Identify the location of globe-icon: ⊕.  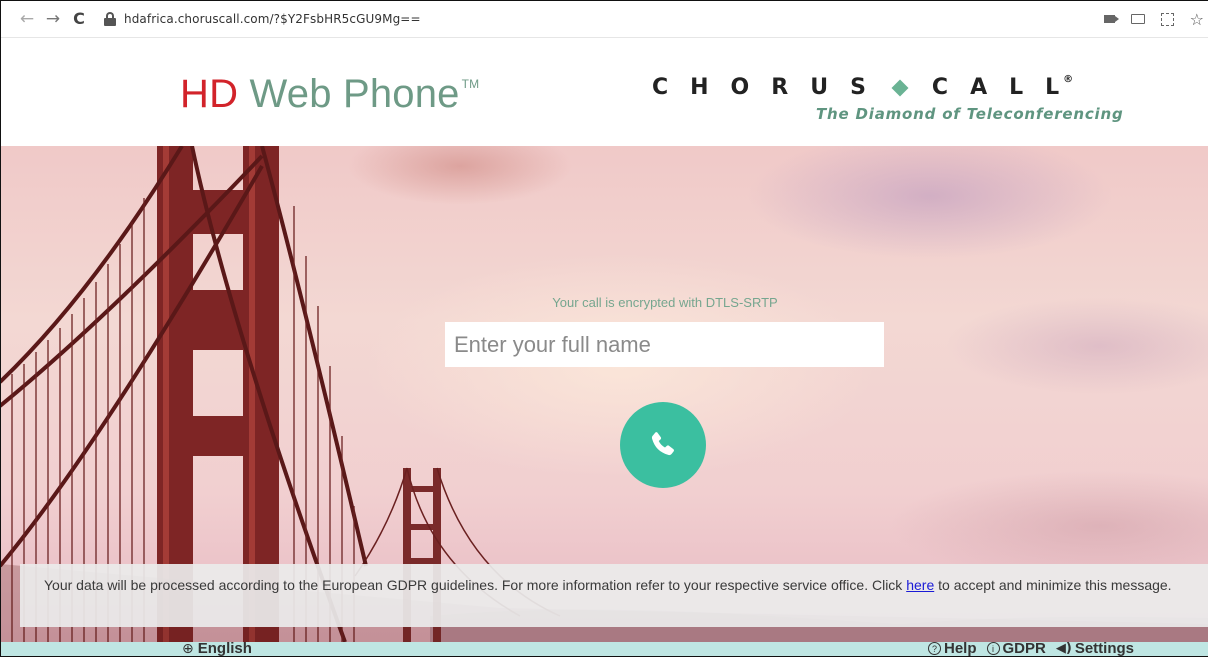
(188, 648).